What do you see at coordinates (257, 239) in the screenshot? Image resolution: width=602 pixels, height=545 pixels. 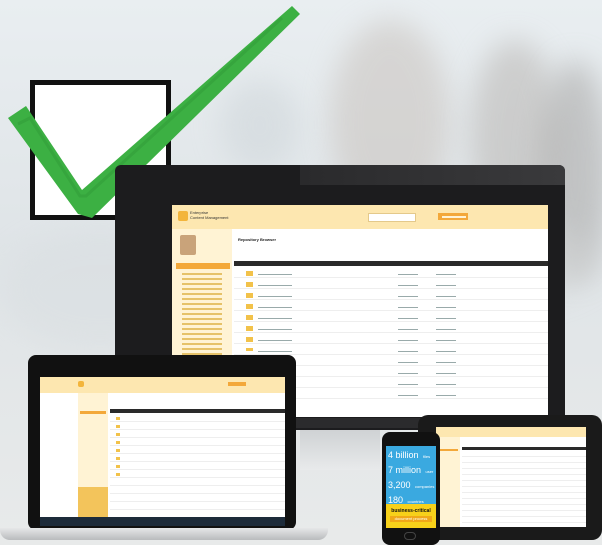 I see `page-title: Repository Browser` at bounding box center [257, 239].